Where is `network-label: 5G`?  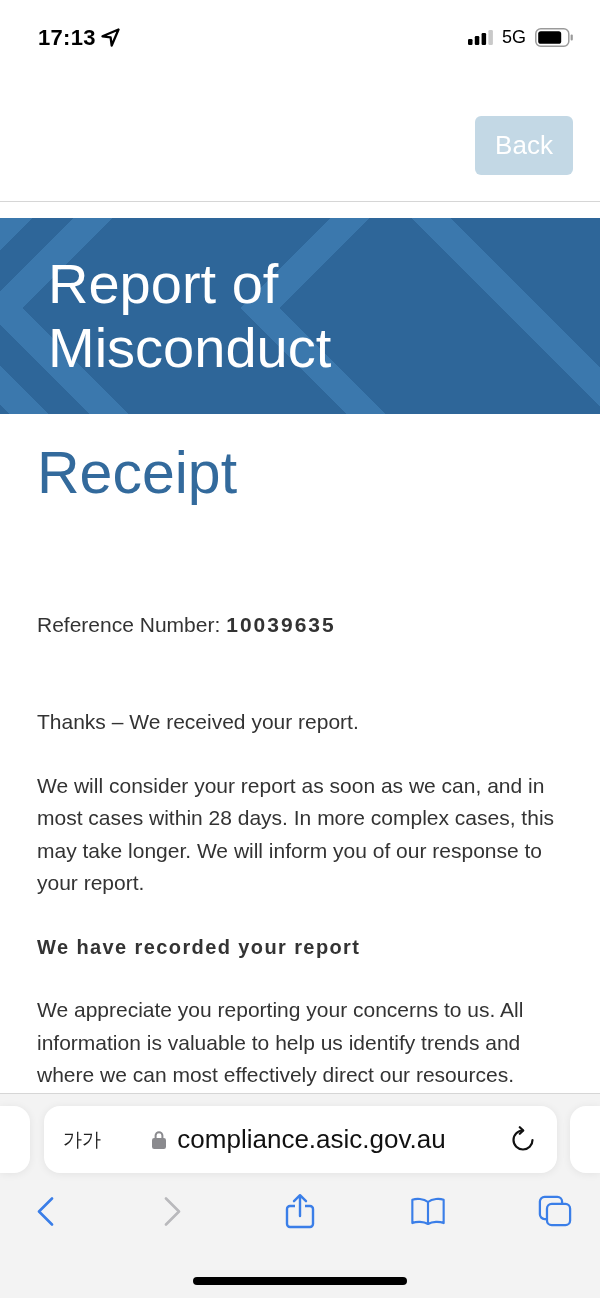
network-label: 5G is located at coordinates (514, 37).